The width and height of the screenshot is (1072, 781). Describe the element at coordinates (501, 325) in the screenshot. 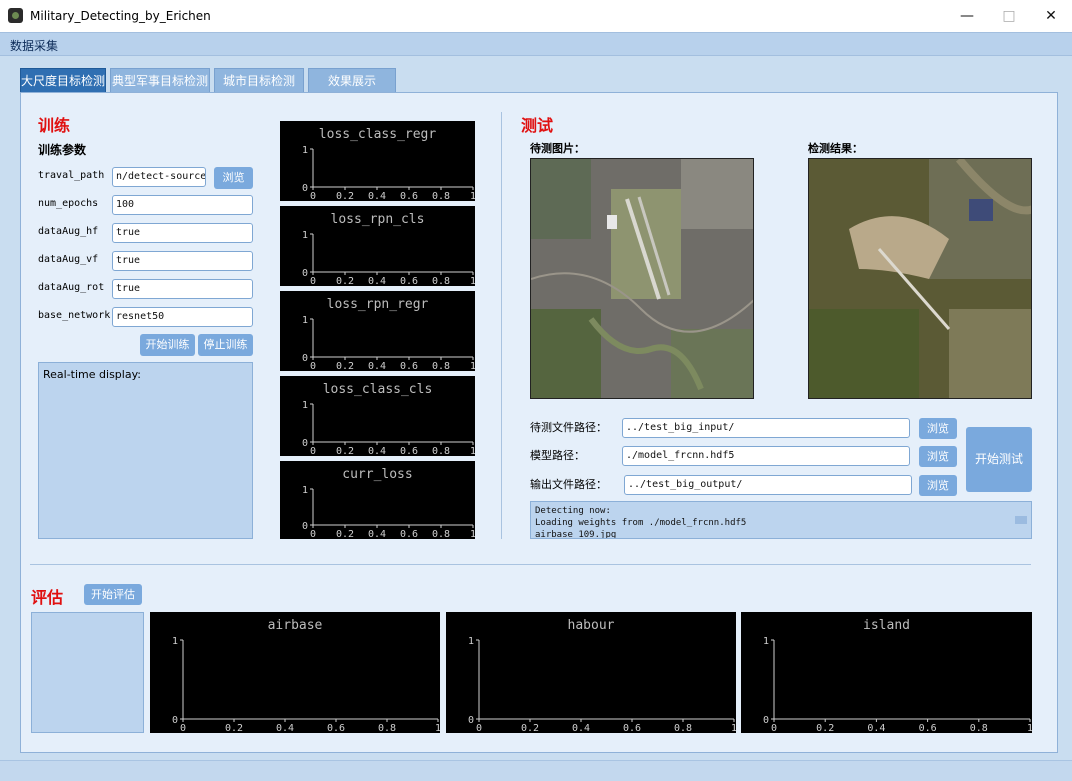

I see `section-divider` at that location.